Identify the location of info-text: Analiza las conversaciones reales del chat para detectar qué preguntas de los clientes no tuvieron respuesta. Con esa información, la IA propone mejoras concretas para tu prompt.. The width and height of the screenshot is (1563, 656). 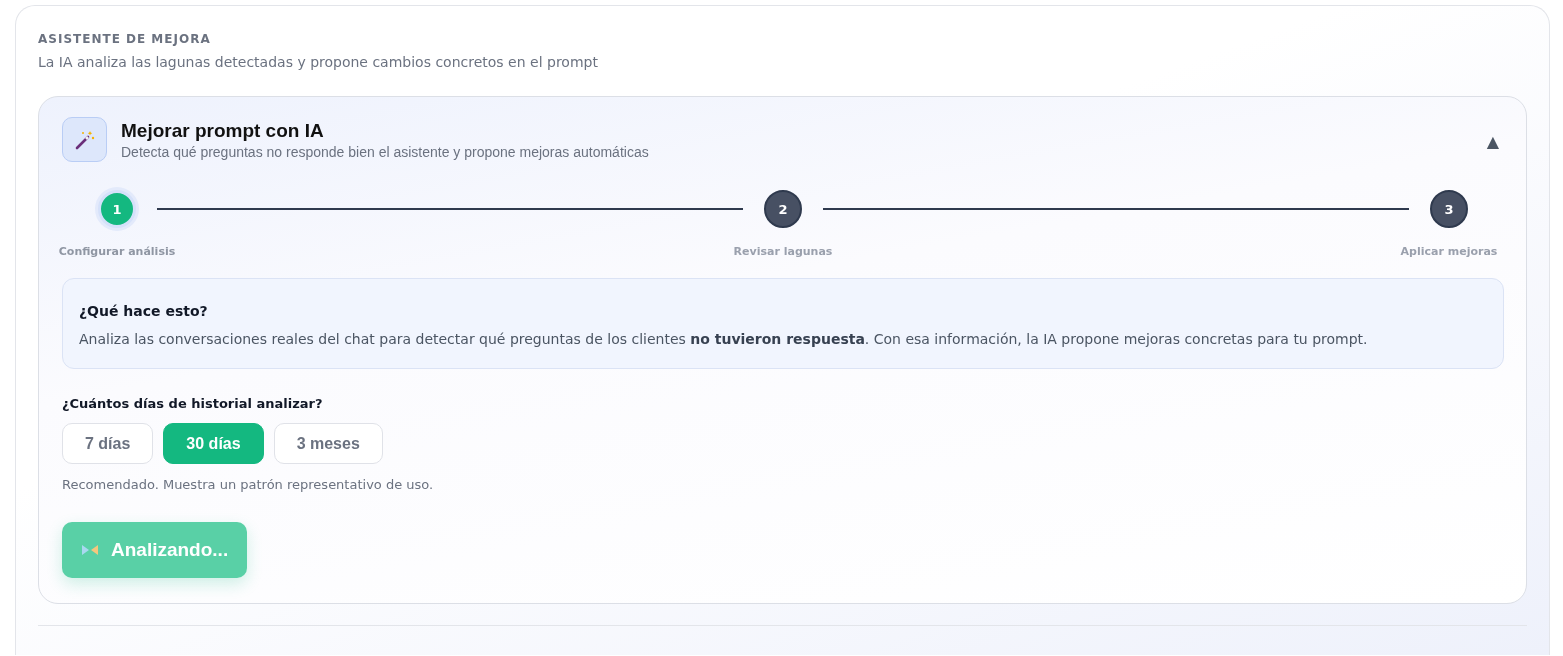
(724, 339).